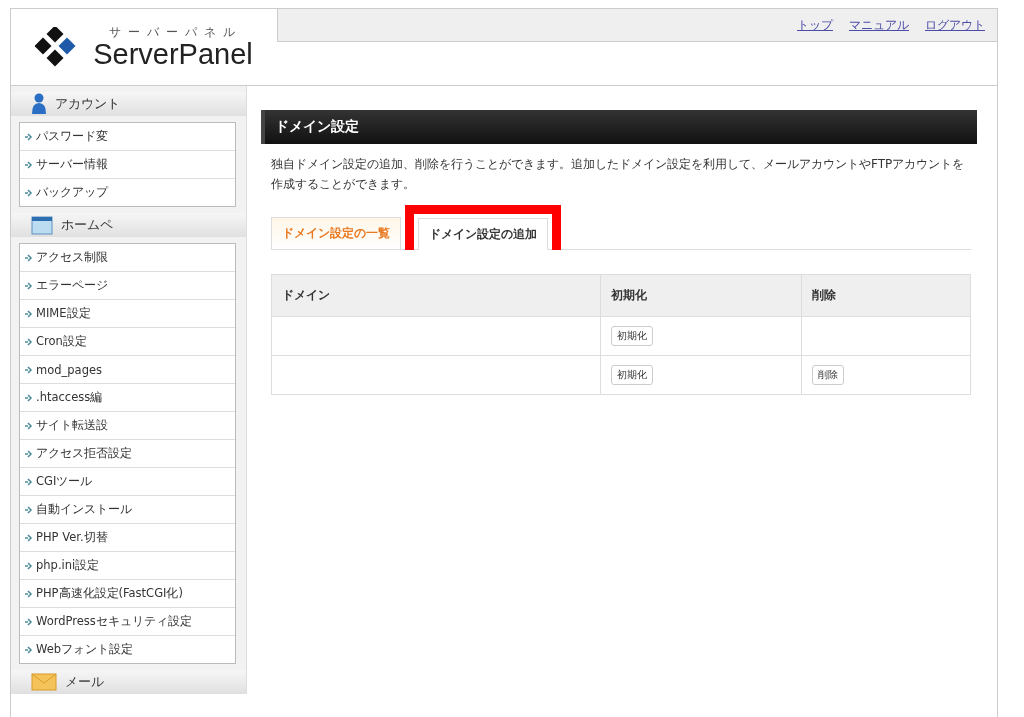  What do you see at coordinates (701, 295) in the screenshot?
I see `column-header: 初期化` at bounding box center [701, 295].